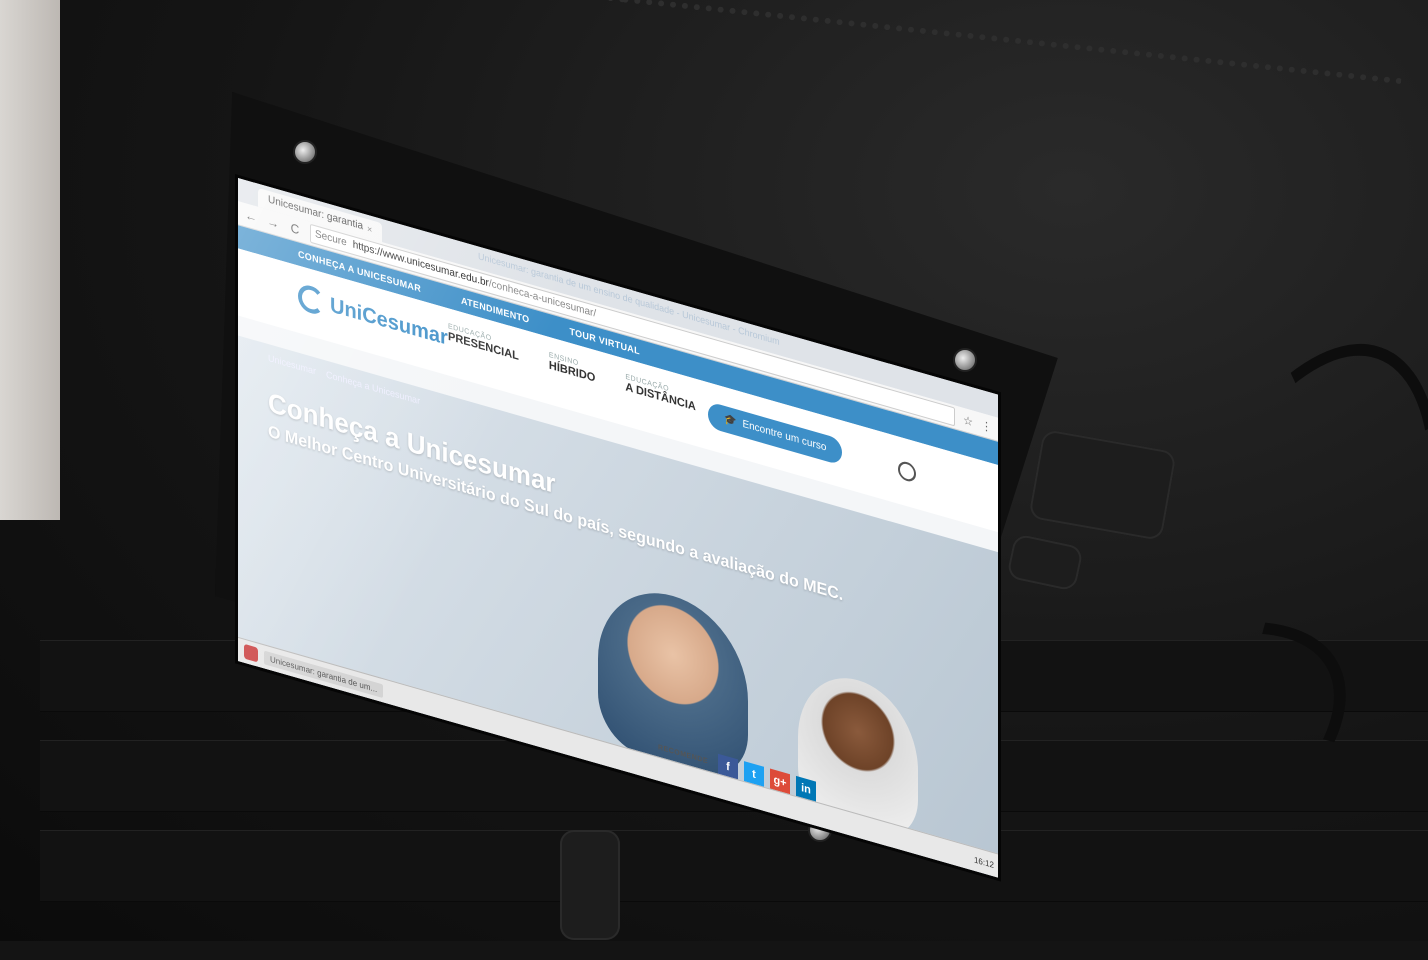 This screenshot has height=960, width=1428. I want to click on close-icon: ×, so click(369, 229).